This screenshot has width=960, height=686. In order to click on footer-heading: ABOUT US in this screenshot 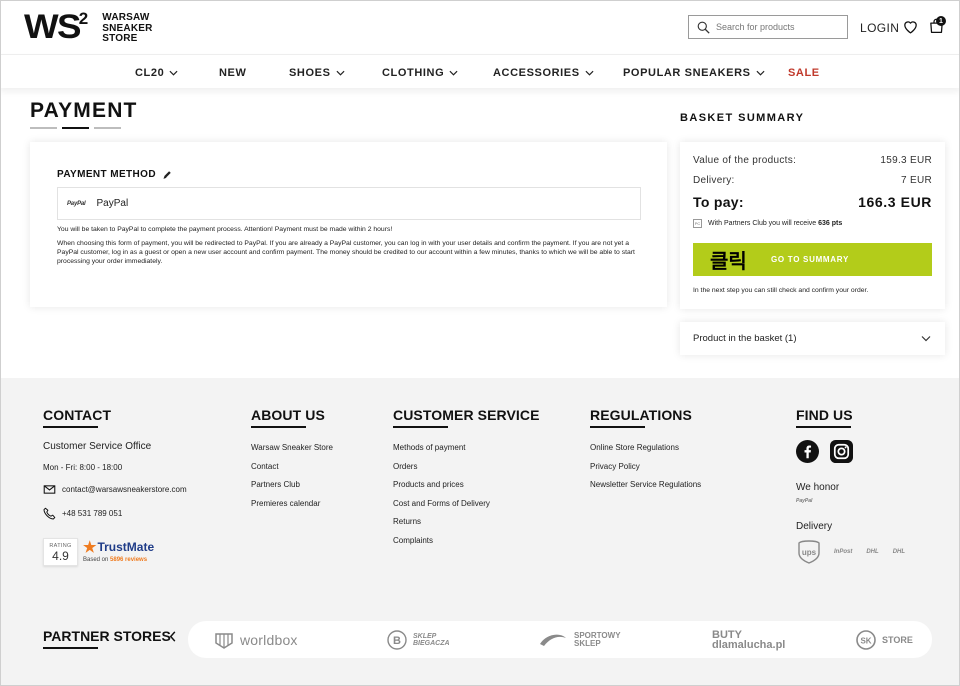, I will do `click(288, 415)`.